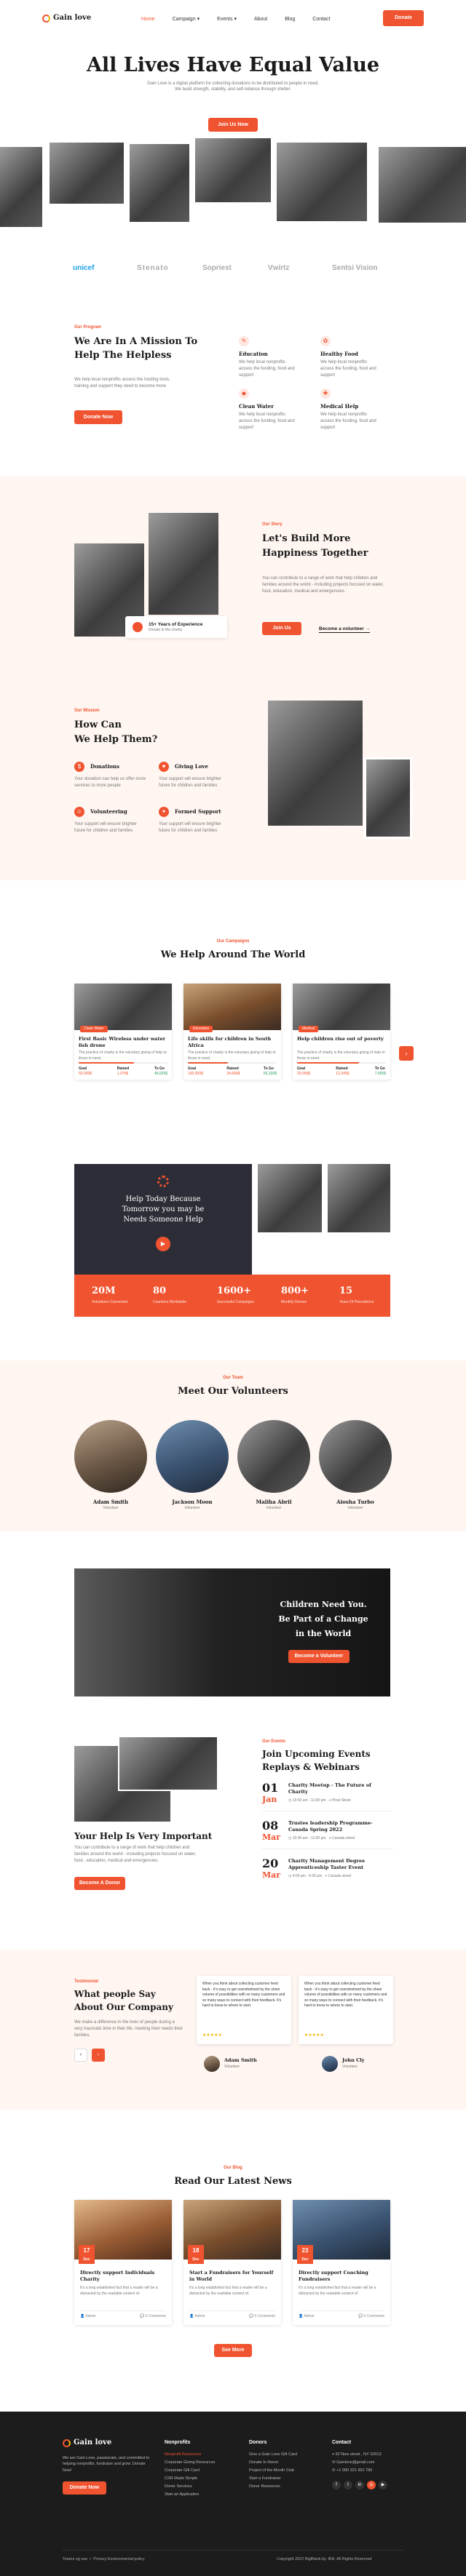  I want to click on youtube-icon: ▶, so click(383, 2485).